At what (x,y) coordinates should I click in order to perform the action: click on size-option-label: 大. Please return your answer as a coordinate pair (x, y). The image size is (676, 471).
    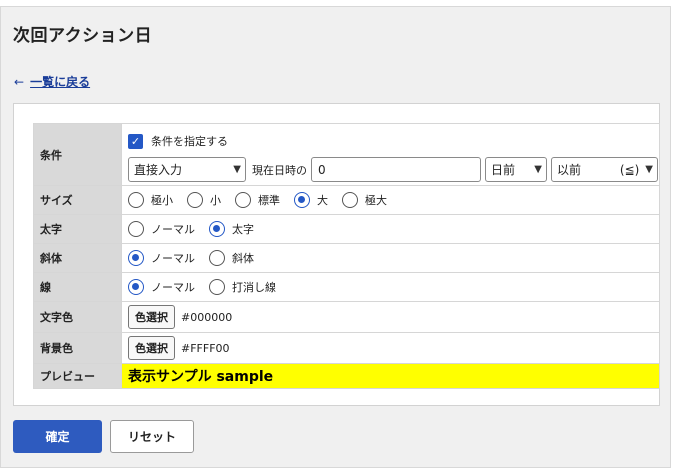
    Looking at the image, I should click on (322, 200).